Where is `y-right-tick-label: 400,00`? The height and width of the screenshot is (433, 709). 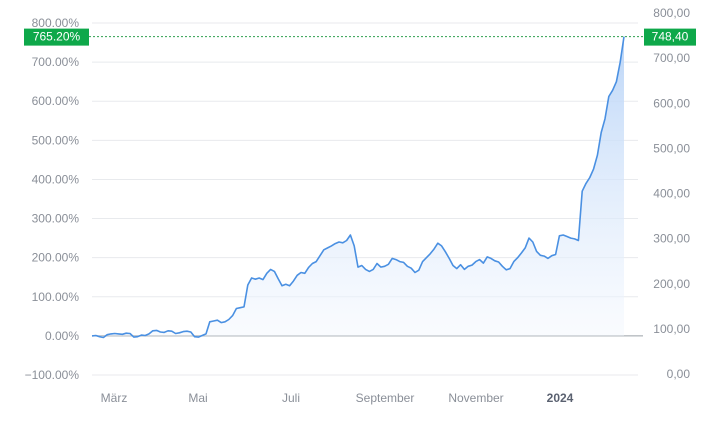
y-right-tick-label: 400,00 is located at coordinates (671, 194).